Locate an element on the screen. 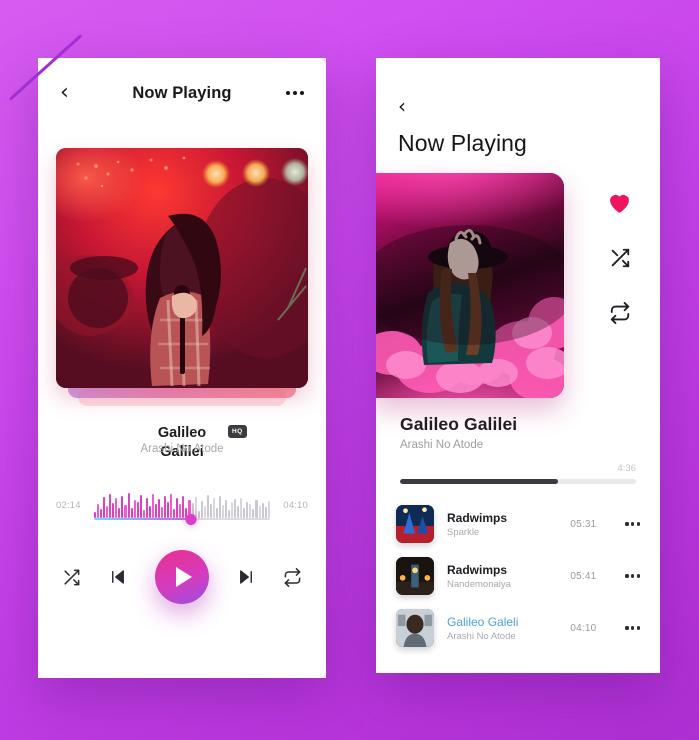 This screenshot has height=740, width=699. skip-previous-icon is located at coordinates (118, 577).